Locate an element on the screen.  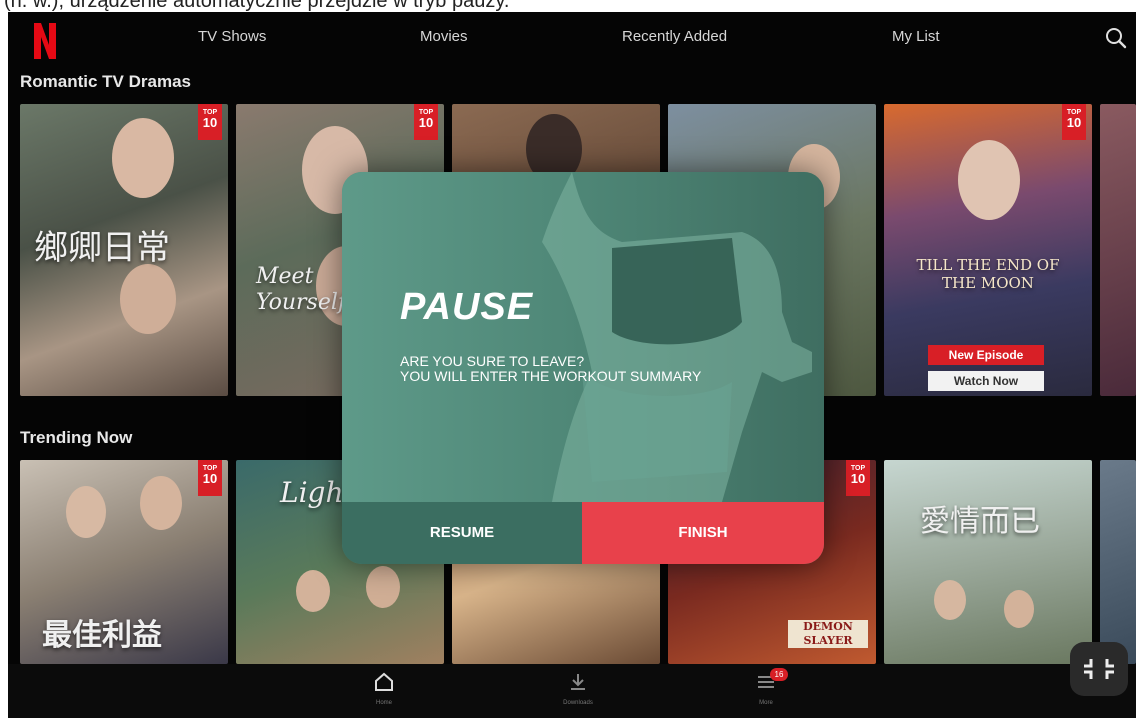
bottom-nav-home: Home is located at coordinates (384, 689).